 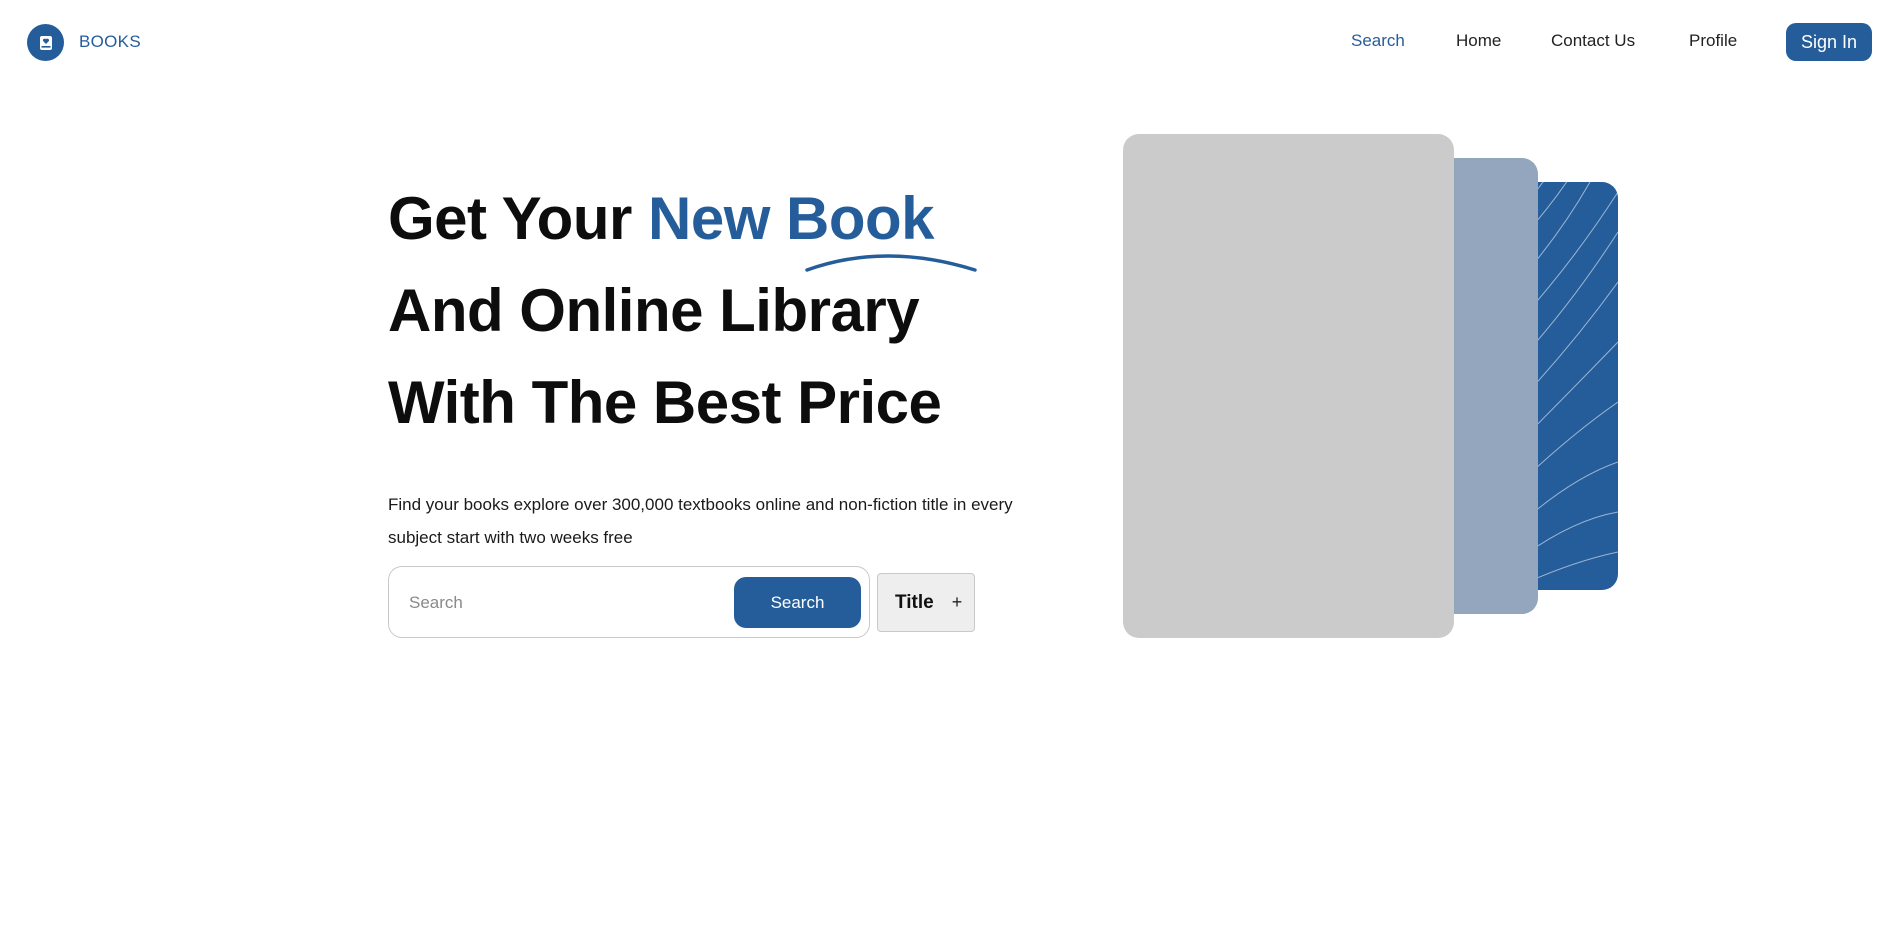 I want to click on sign-in-button: Sign In, so click(x=1829, y=42).